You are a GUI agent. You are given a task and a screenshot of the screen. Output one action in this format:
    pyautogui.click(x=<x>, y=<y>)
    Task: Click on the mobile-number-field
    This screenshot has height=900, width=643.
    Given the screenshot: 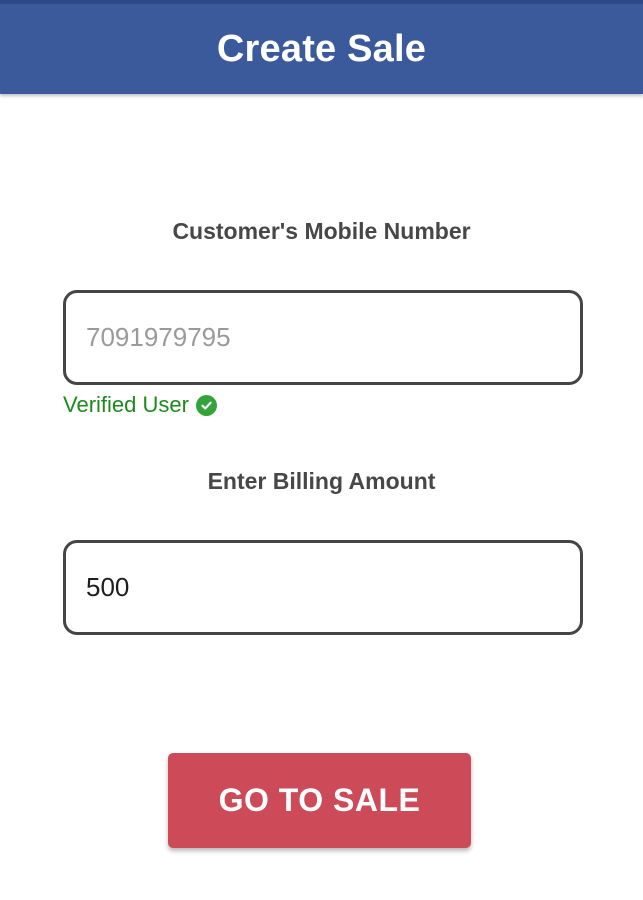 What is the action you would take?
    pyautogui.click(x=323, y=337)
    